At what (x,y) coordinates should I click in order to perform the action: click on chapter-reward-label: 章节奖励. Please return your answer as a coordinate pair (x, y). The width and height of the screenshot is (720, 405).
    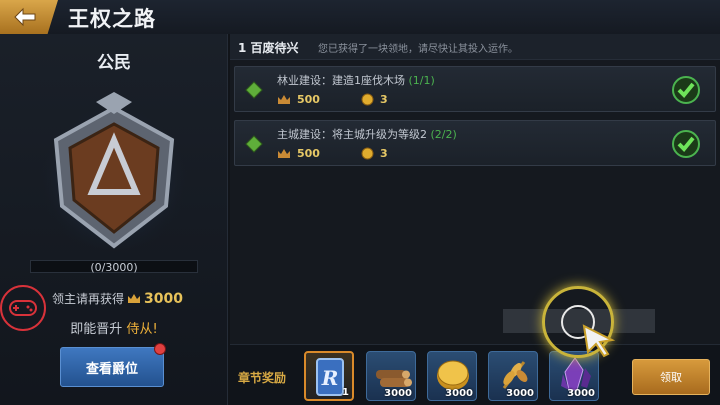
    Looking at the image, I should click on (262, 378).